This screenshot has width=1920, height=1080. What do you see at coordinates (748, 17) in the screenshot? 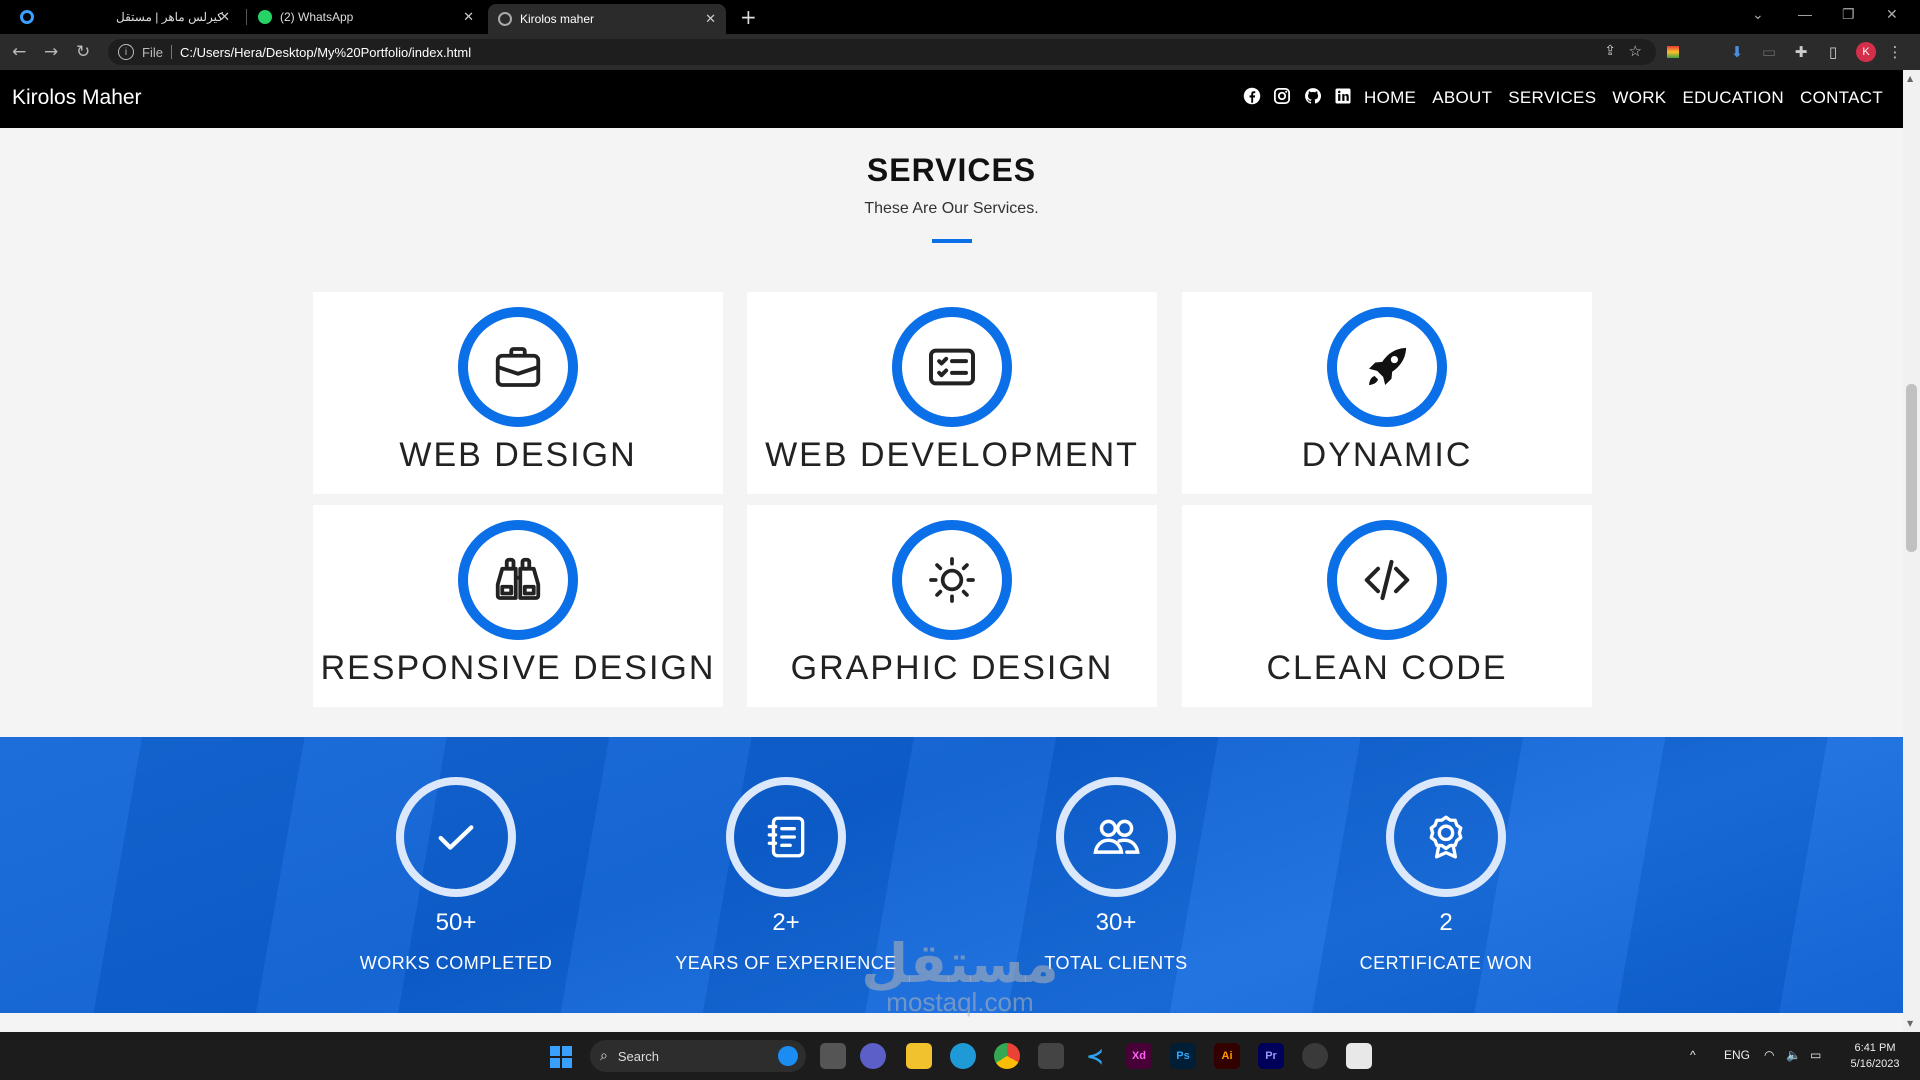
I see `new-tab-button: +` at bounding box center [748, 17].